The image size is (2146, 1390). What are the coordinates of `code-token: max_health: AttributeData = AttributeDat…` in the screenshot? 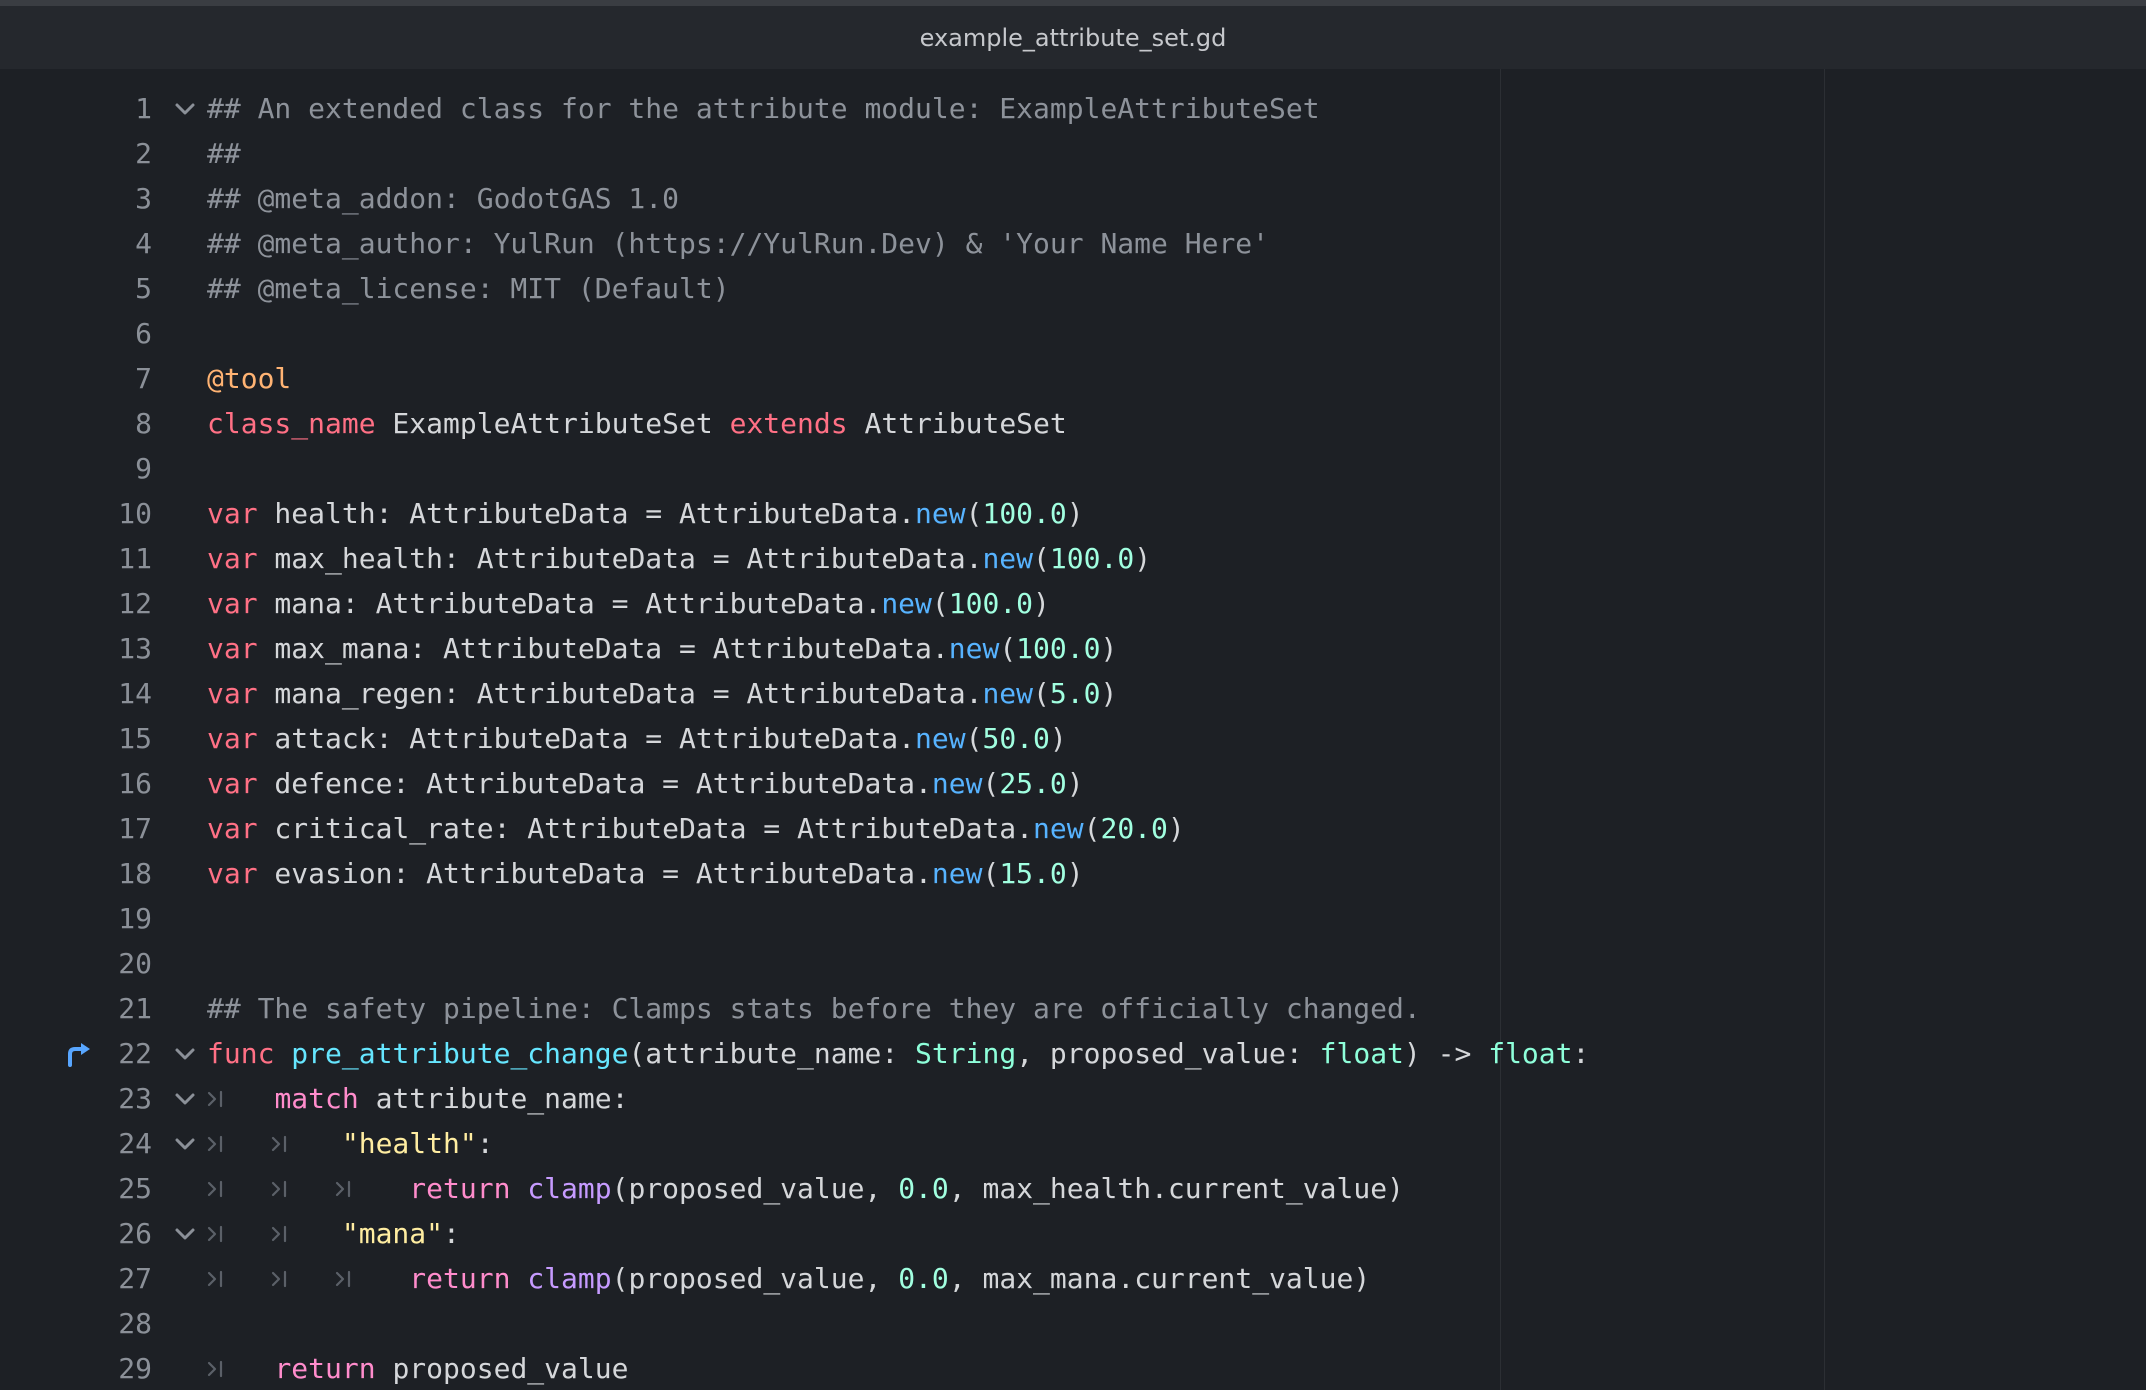 It's located at (620, 558).